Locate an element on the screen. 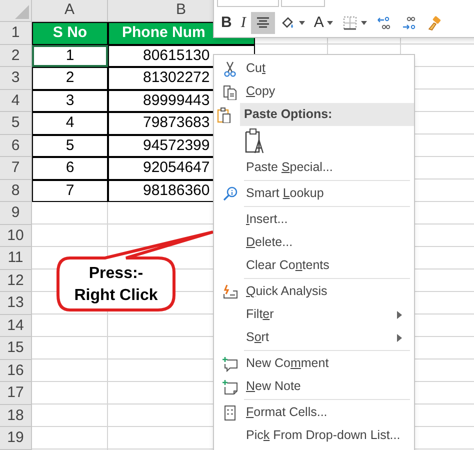  font-color-button: A is located at coordinates (323, 23).